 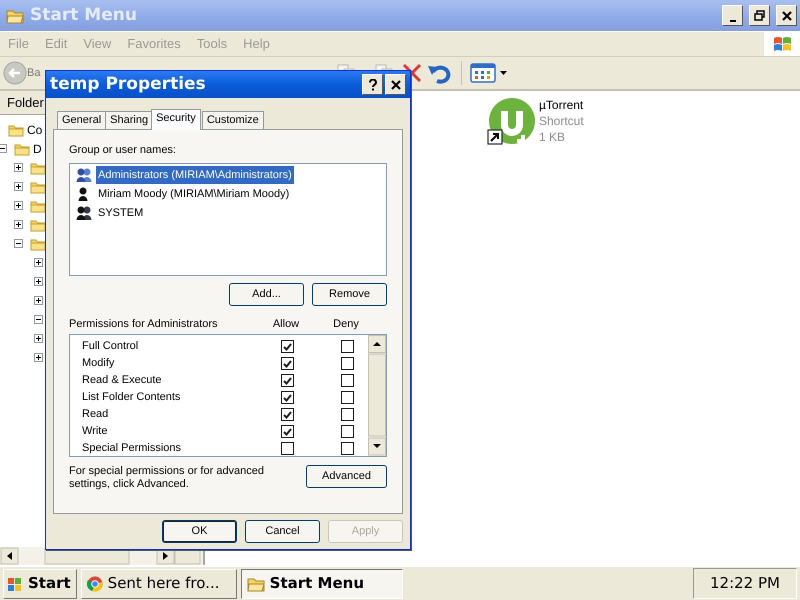 I want to click on permission-name: Modify, so click(x=99, y=364).